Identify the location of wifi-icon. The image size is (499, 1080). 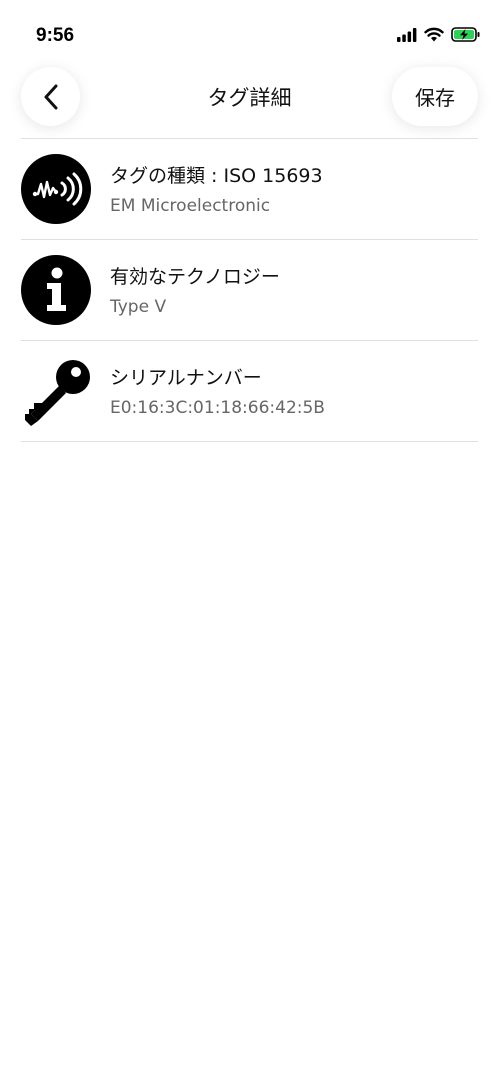
(434, 34).